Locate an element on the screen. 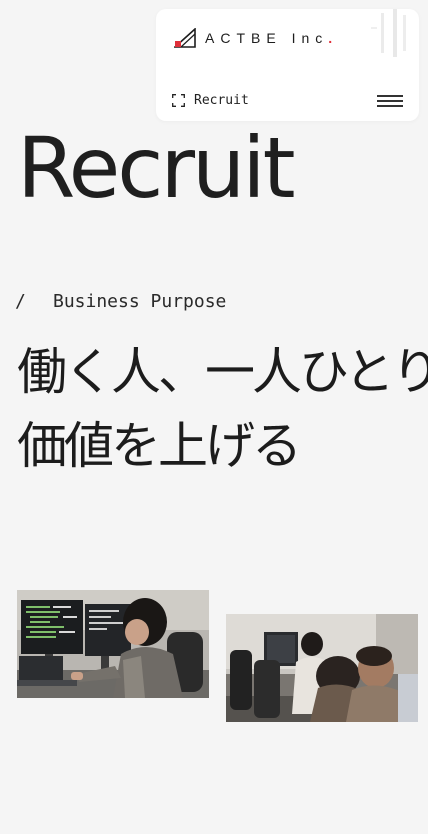 The width and height of the screenshot is (428, 834). section-slash: / is located at coordinates (20, 301).